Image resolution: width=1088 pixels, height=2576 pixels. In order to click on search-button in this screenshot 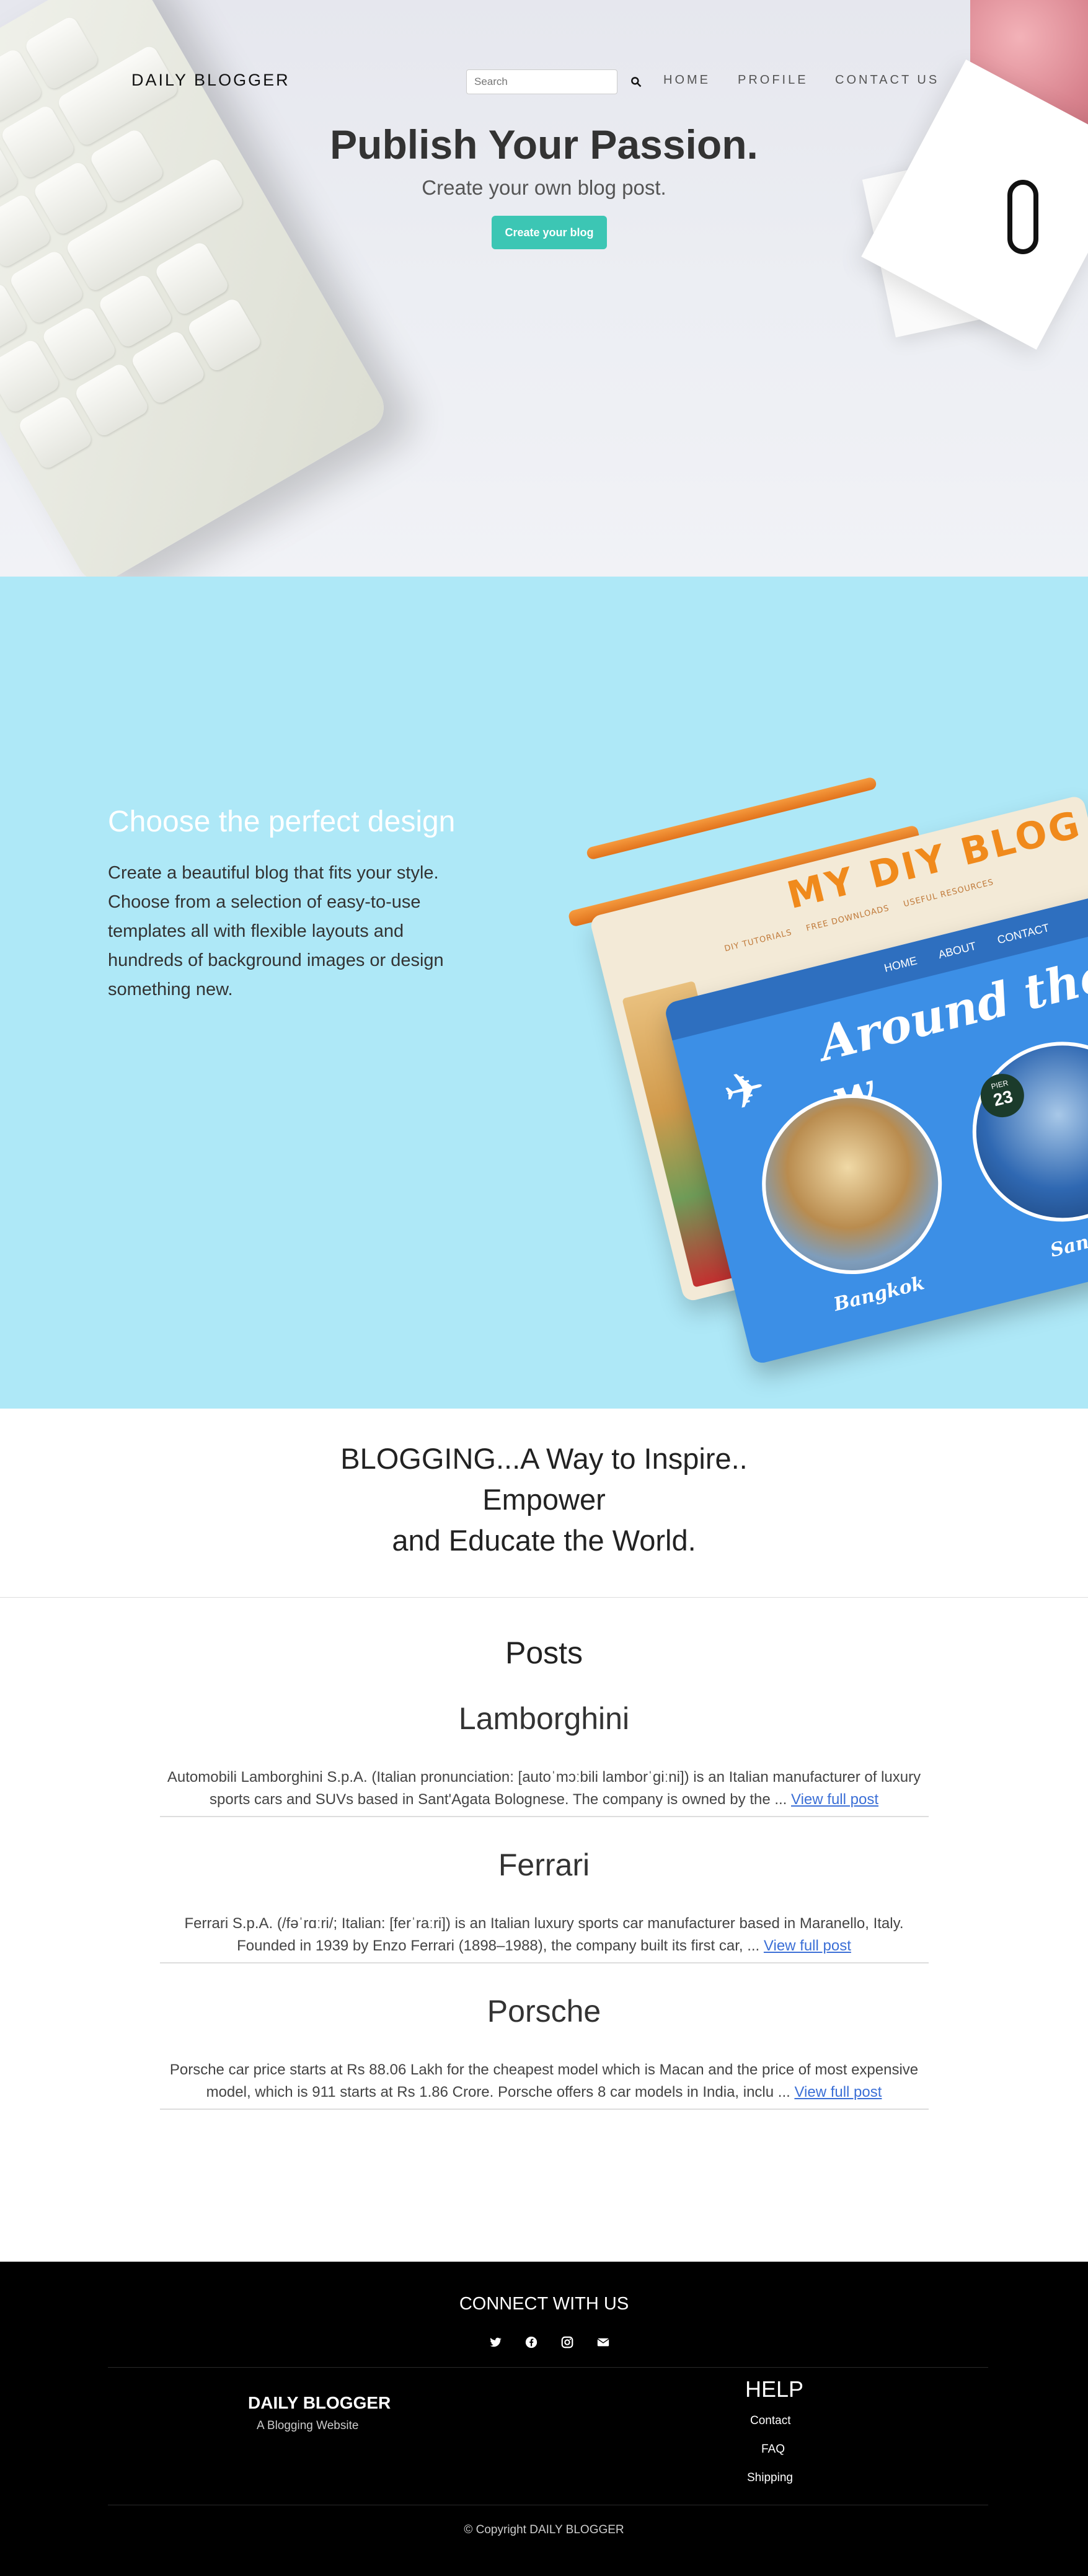, I will do `click(639, 82)`.